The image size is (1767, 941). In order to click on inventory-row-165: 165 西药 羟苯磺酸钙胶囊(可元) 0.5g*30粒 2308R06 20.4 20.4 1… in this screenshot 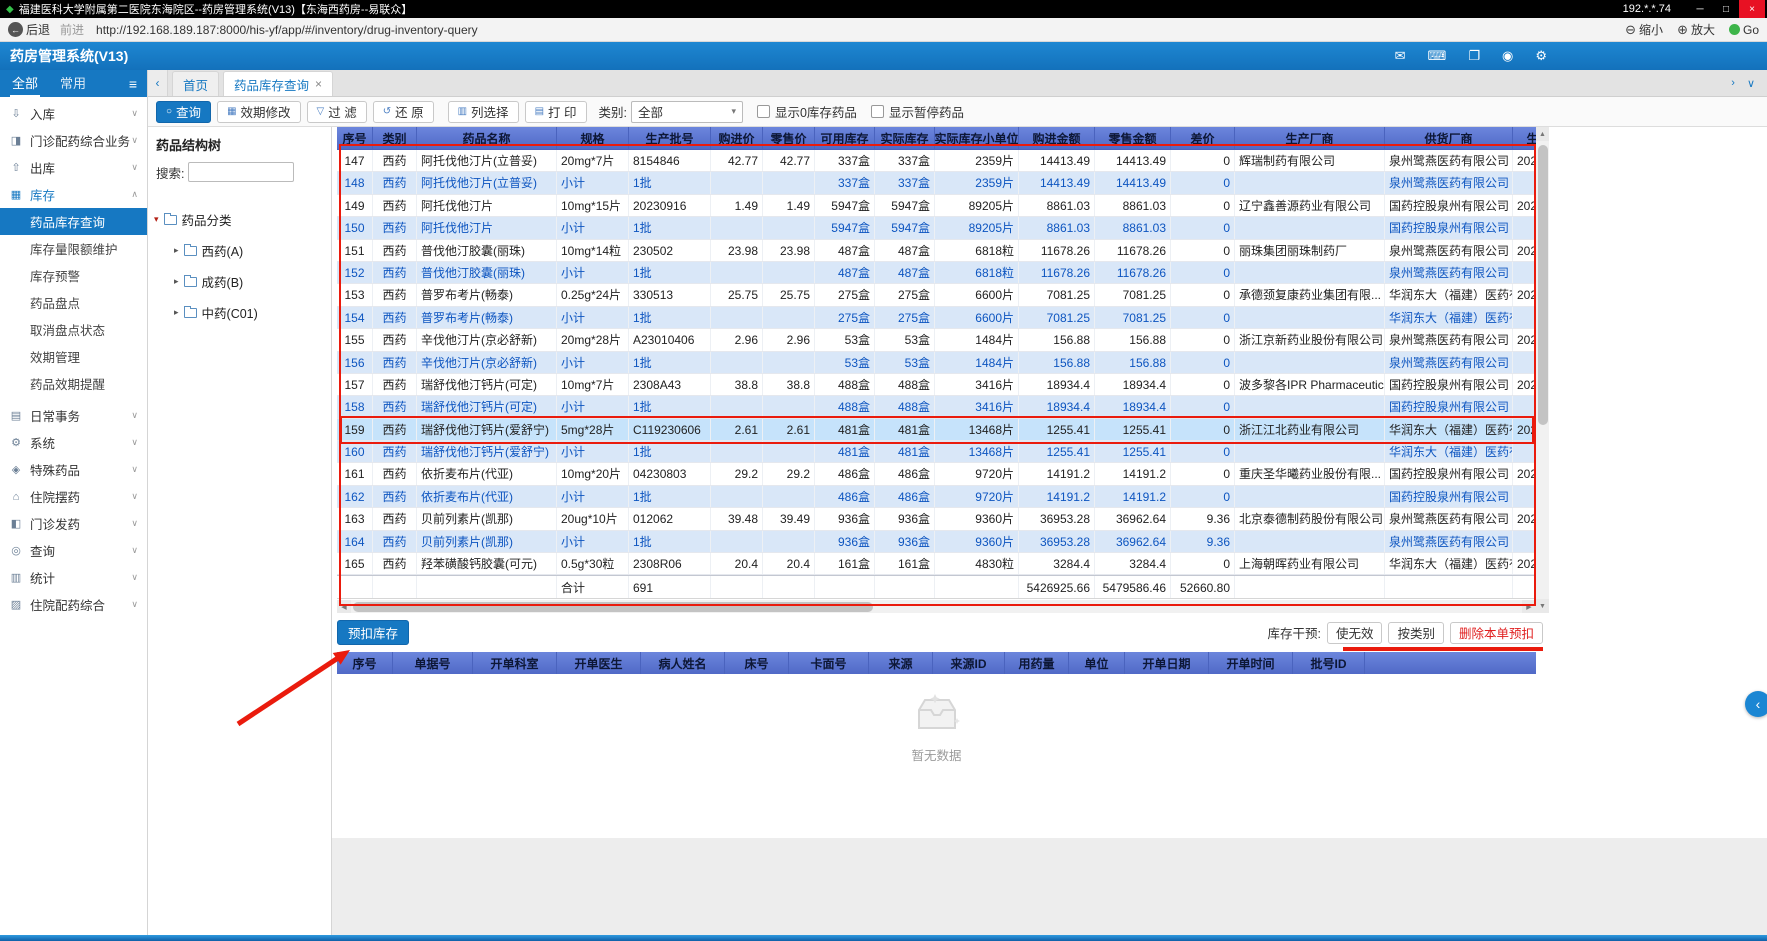, I will do `click(936, 564)`.